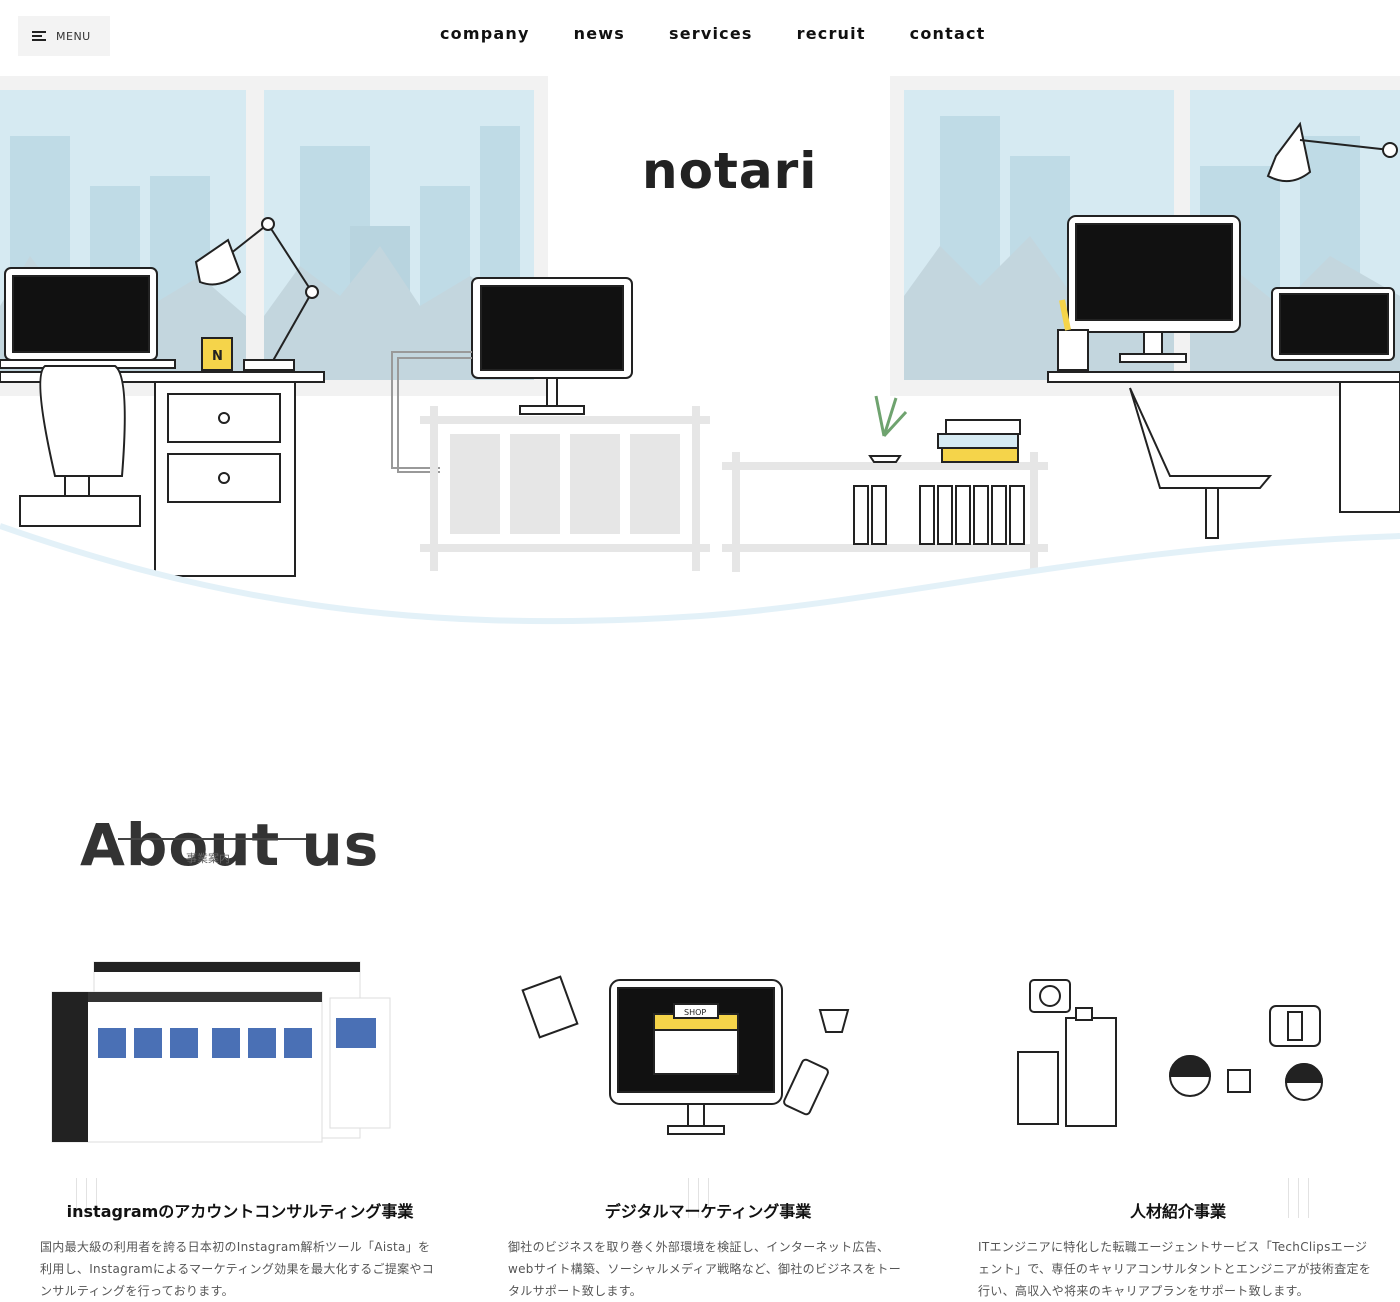  I want to click on site-logo: notari, so click(729, 171).